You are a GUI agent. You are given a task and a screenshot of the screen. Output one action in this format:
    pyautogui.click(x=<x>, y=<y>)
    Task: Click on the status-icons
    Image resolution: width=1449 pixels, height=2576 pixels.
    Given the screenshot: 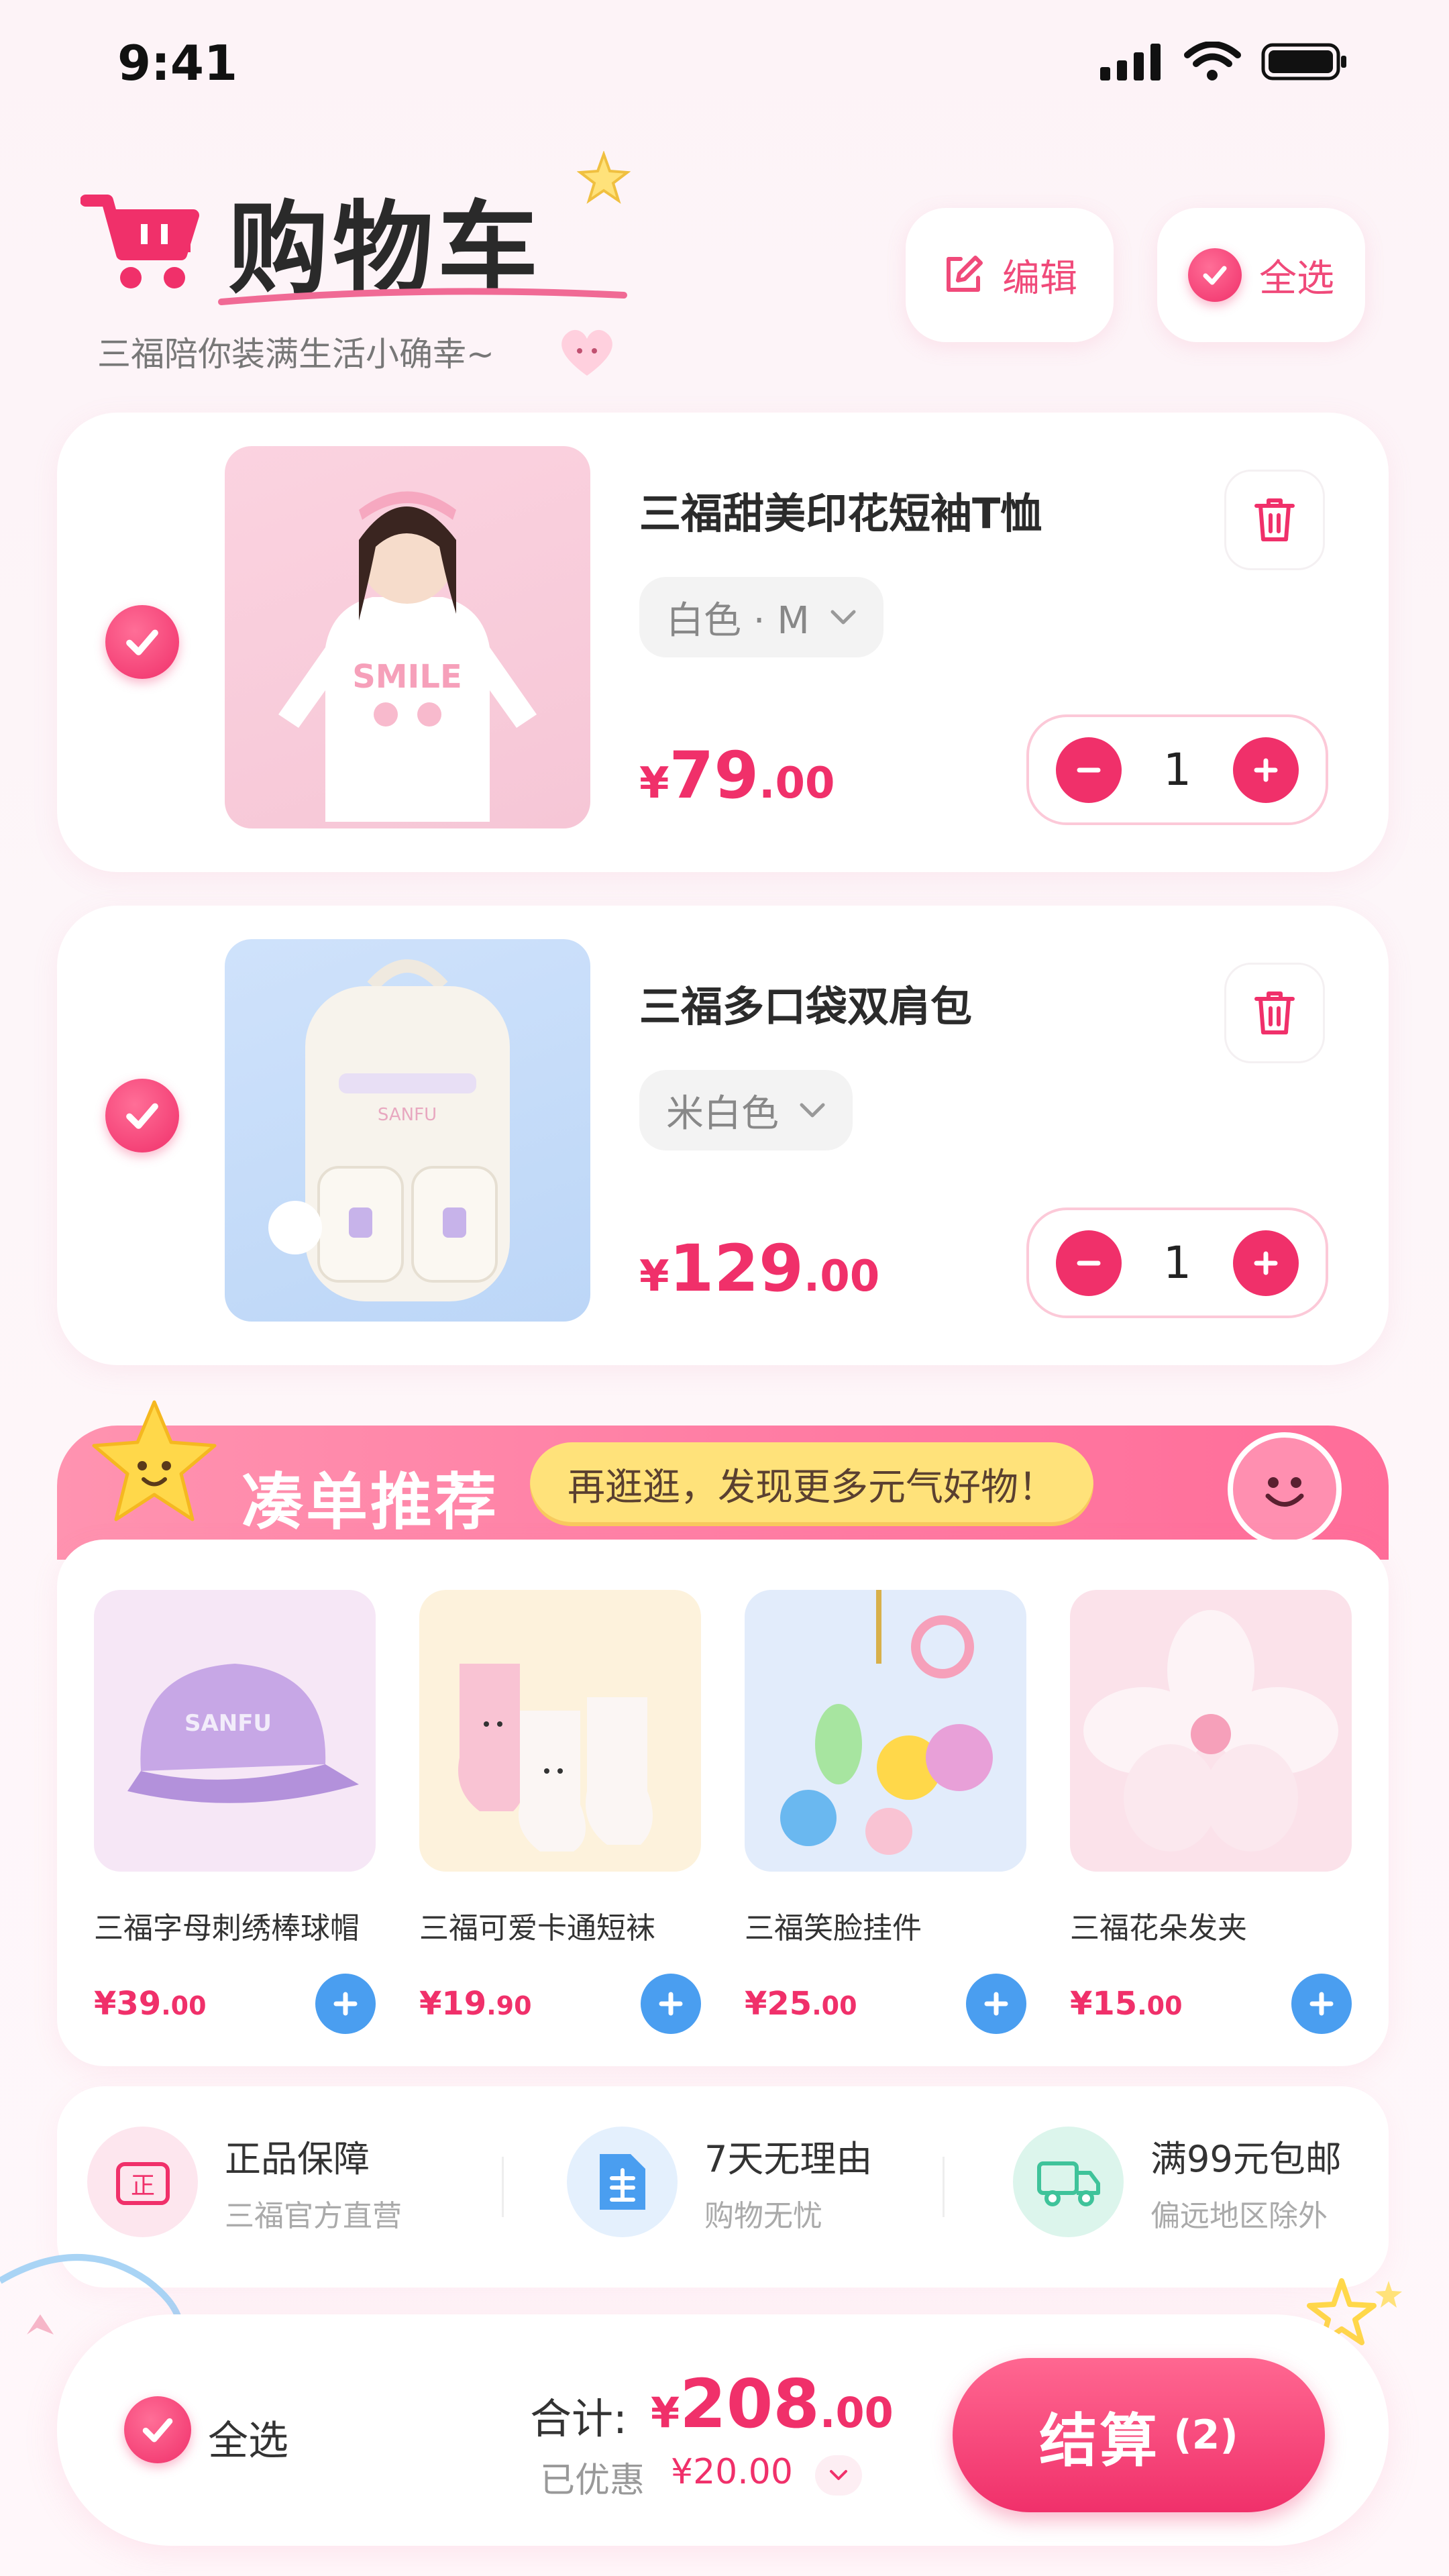 What is the action you would take?
    pyautogui.click(x=1224, y=62)
    